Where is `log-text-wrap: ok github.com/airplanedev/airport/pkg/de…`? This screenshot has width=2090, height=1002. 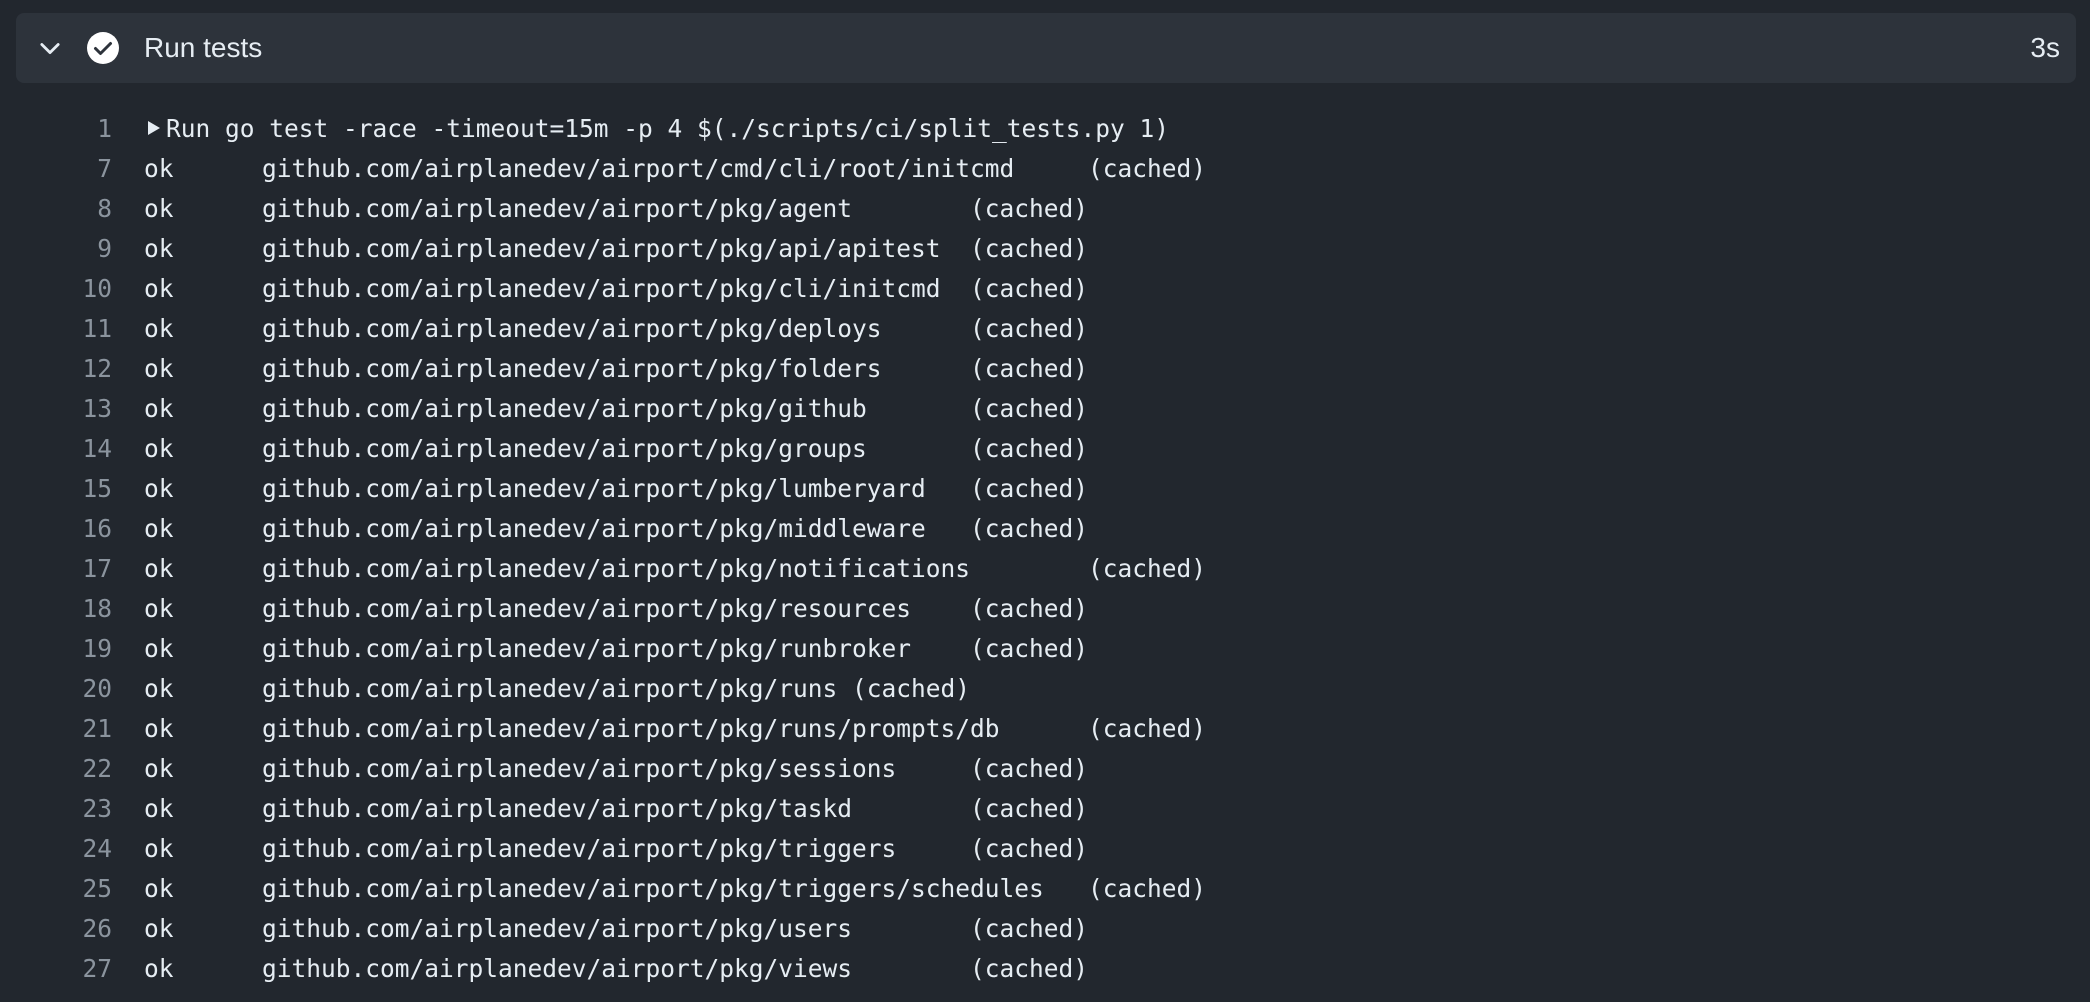 log-text-wrap: ok github.com/airplanedev/airport/pkg/de… is located at coordinates (616, 329).